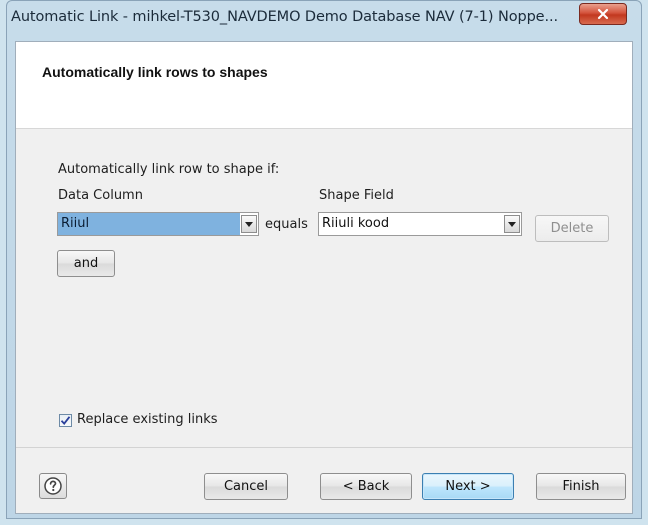 This screenshot has height=525, width=648. I want to click on data-column-selected-value: Riiul, so click(149, 224).